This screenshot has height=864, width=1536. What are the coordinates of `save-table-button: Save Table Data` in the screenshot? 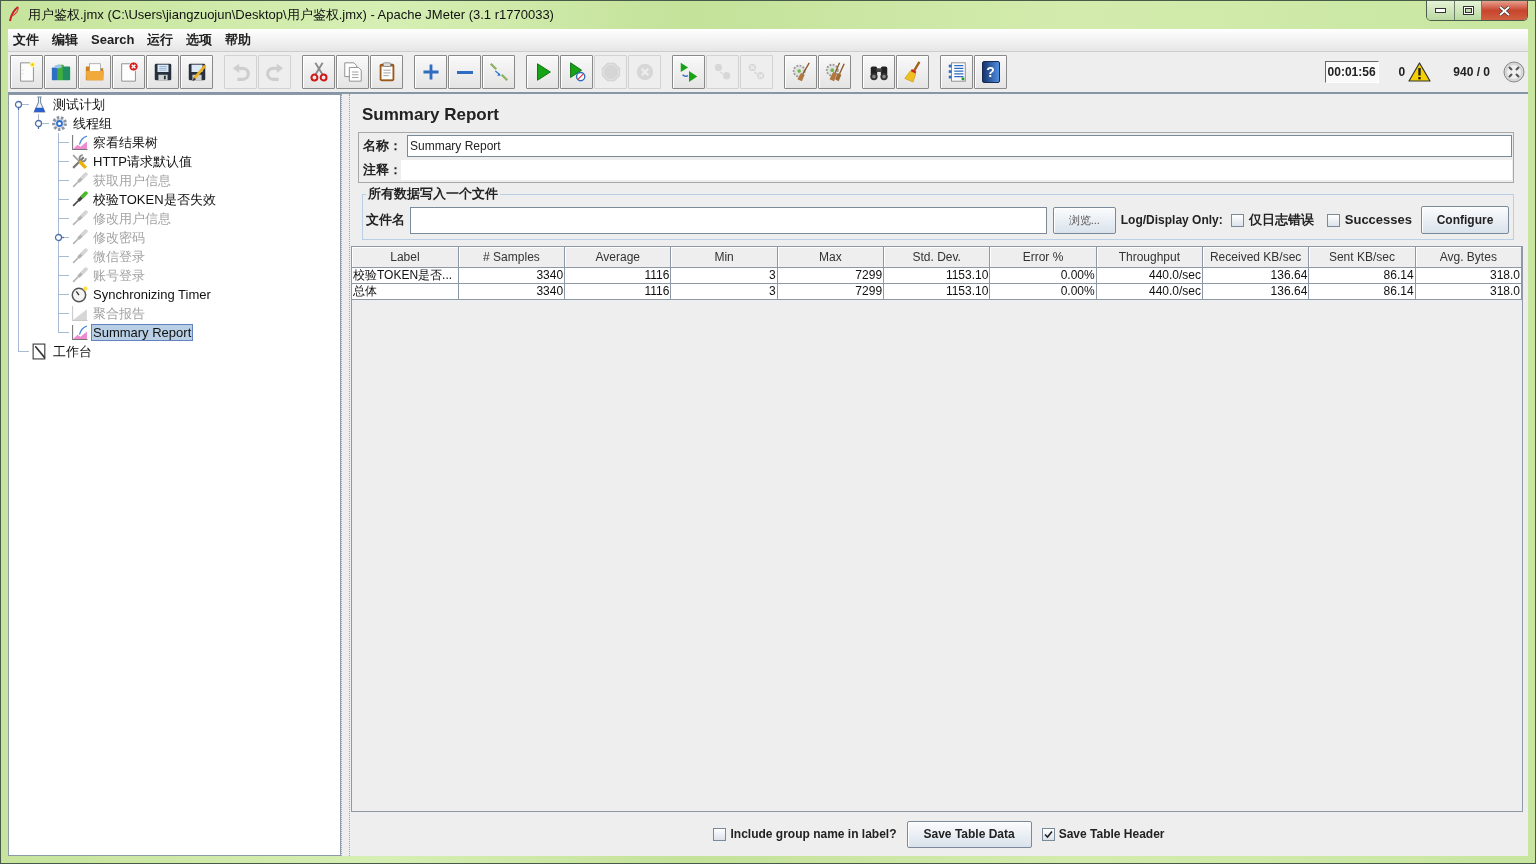 It's located at (969, 834).